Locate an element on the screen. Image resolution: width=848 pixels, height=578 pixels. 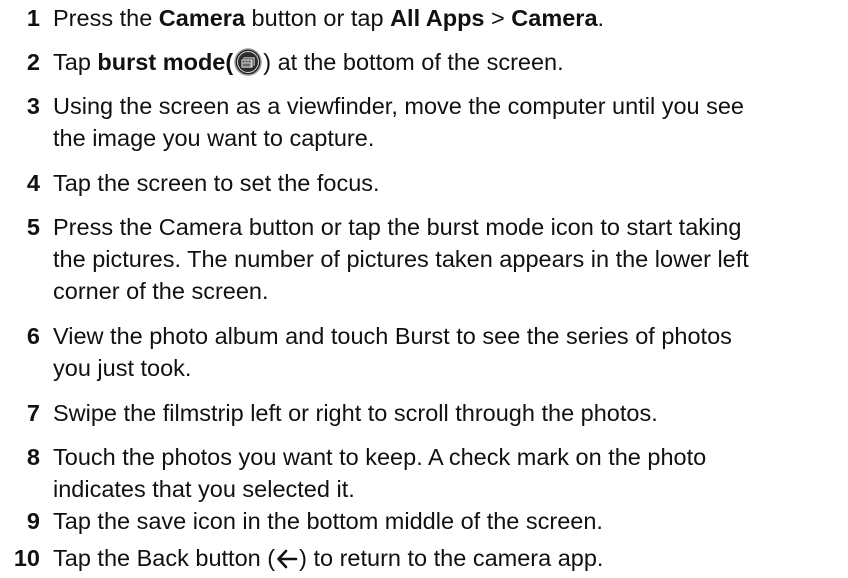
camera-button-term: Camera is located at coordinates (202, 18).